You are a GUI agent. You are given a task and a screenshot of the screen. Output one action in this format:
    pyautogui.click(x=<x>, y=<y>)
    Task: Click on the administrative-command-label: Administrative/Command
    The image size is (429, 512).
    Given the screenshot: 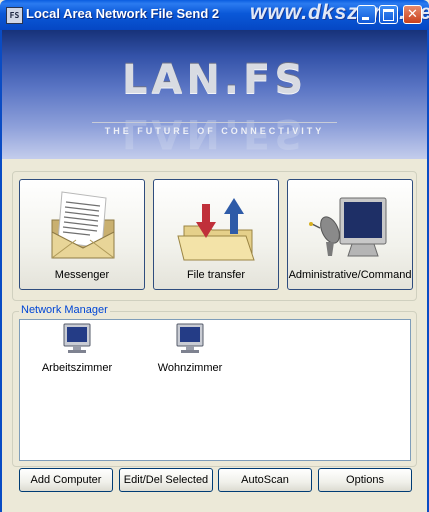 What is the action you would take?
    pyautogui.click(x=350, y=275)
    